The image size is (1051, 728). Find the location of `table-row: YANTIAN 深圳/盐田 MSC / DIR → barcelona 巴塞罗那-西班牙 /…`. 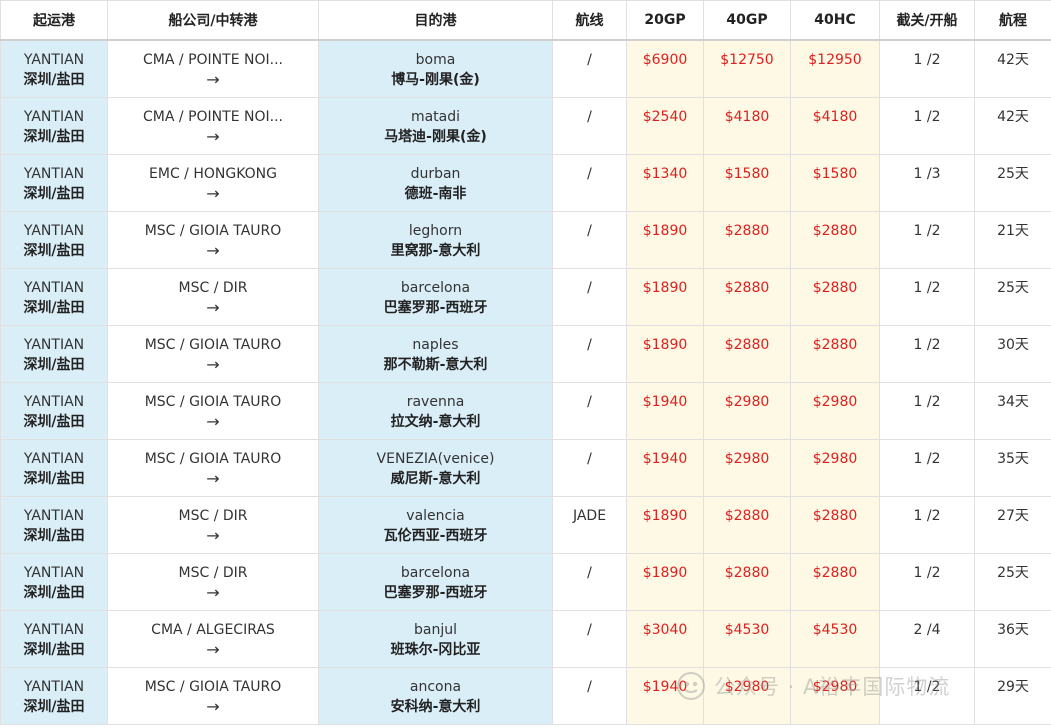

table-row: YANTIAN 深圳/盐田 MSC / DIR → barcelona 巴塞罗那-西班牙 /… is located at coordinates (525, 296).